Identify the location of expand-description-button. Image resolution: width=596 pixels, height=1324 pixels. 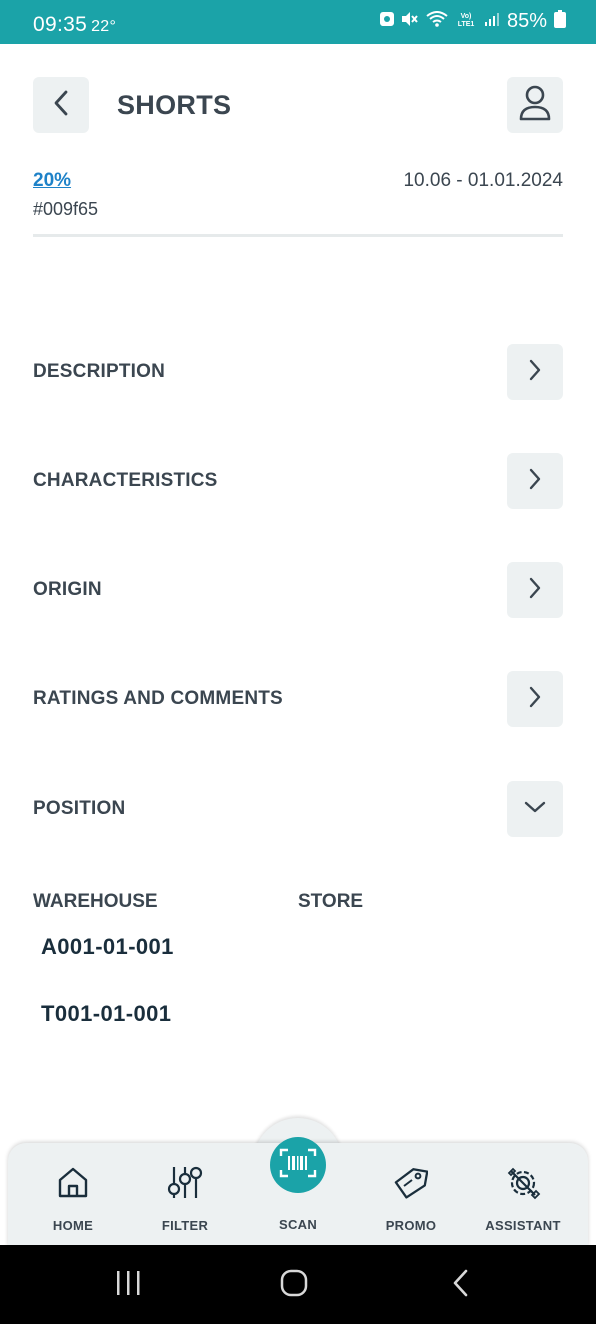
(535, 372).